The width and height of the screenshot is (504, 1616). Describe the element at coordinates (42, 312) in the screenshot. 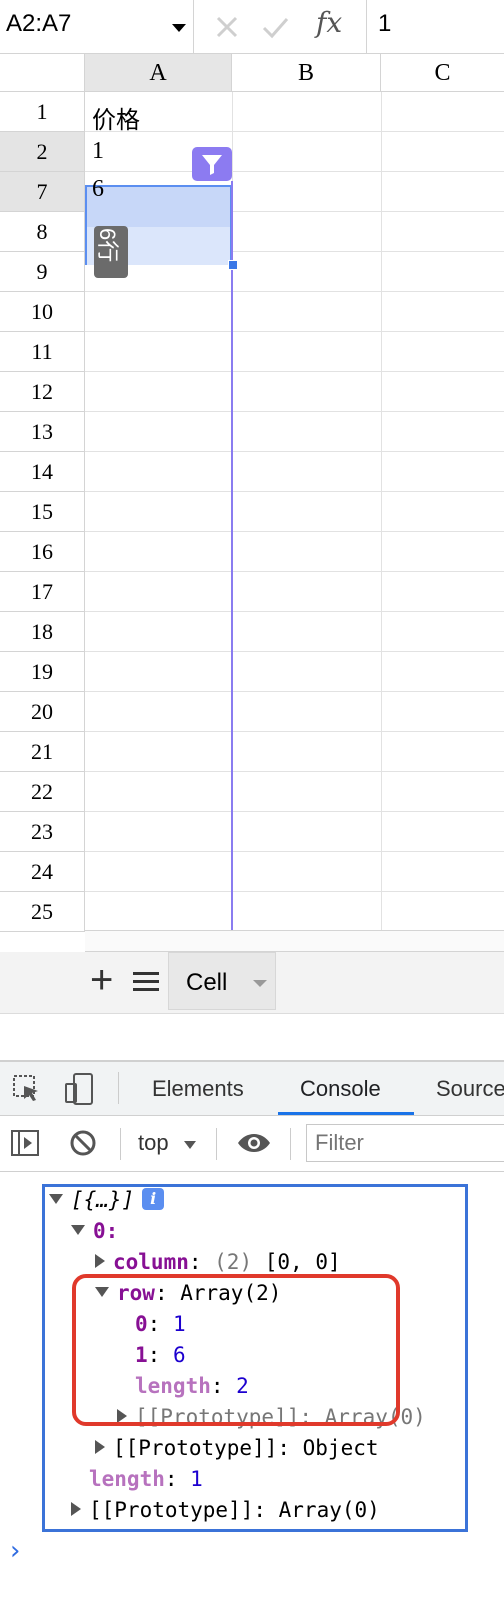

I see `row-header-10: 10` at that location.